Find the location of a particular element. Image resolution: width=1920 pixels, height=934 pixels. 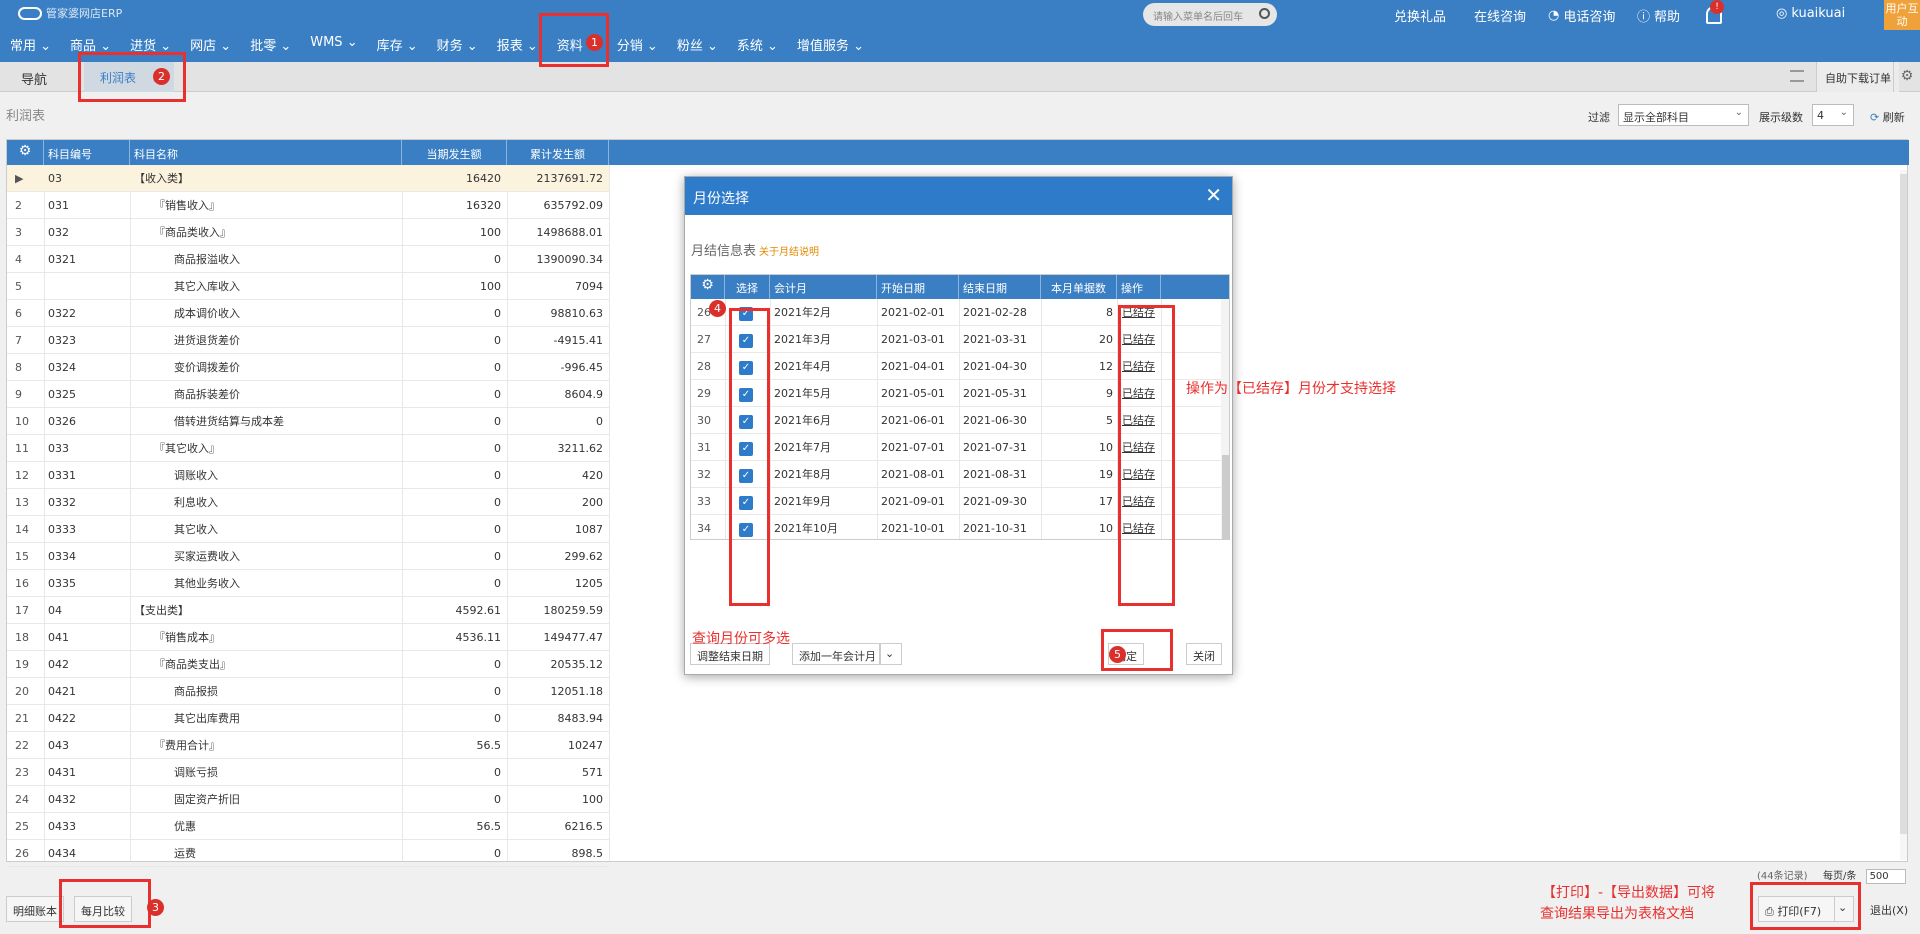

menu-finance: 财务 ⌄ is located at coordinates (457, 44).